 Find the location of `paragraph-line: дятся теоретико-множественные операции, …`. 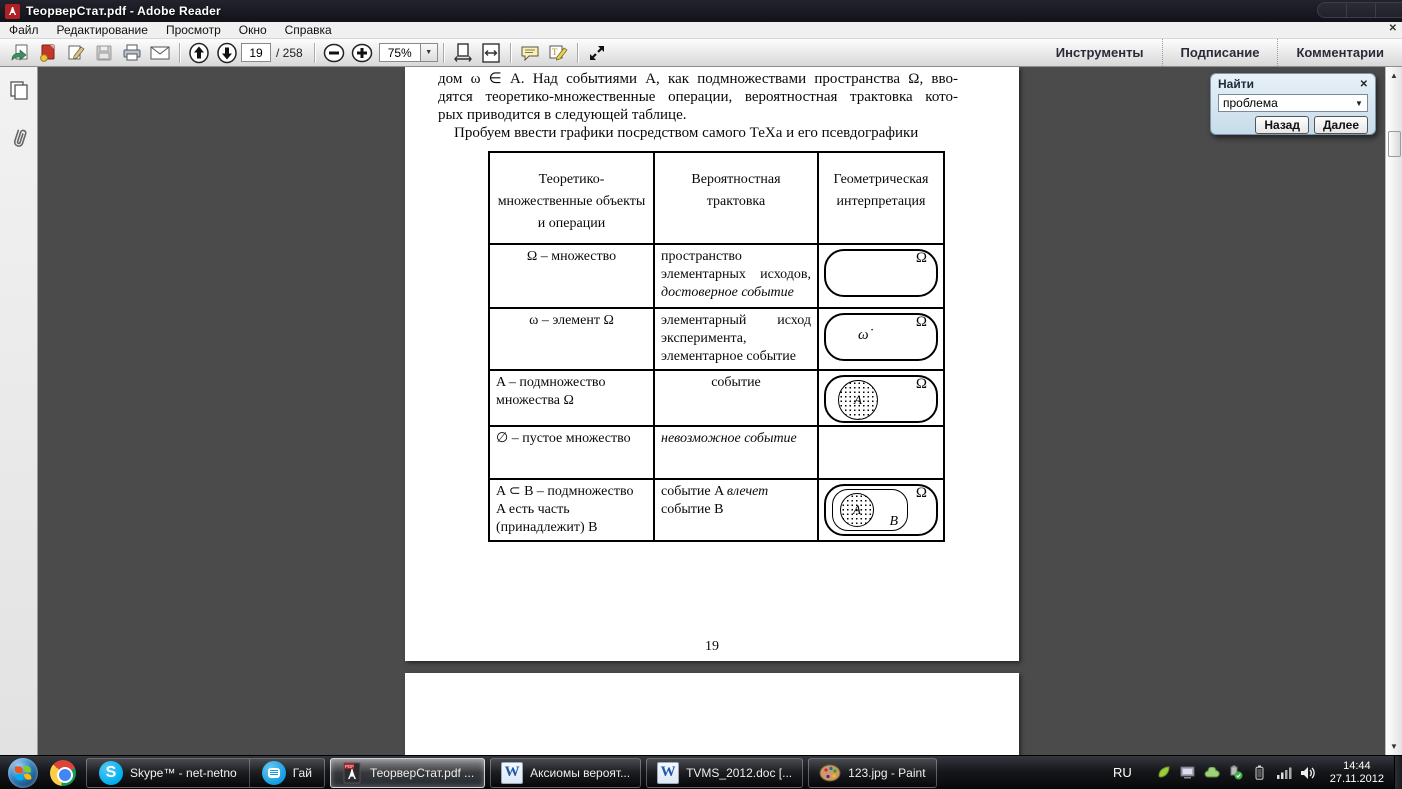

paragraph-line: дятся теоретико-множественные операции, … is located at coordinates (698, 97).